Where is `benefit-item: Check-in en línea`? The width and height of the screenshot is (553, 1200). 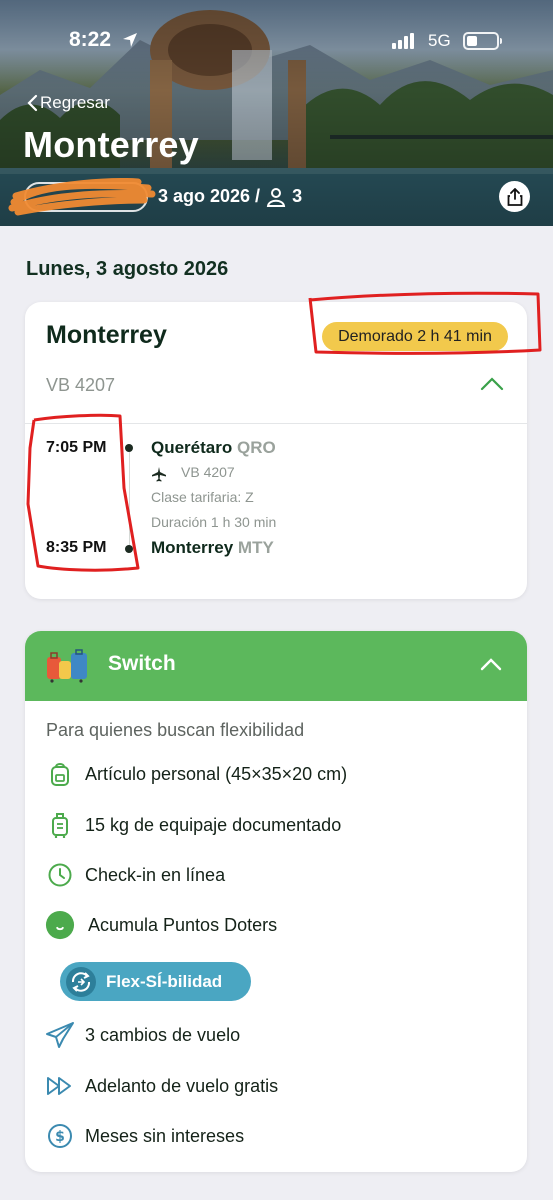 benefit-item: Check-in en línea is located at coordinates (135, 875).